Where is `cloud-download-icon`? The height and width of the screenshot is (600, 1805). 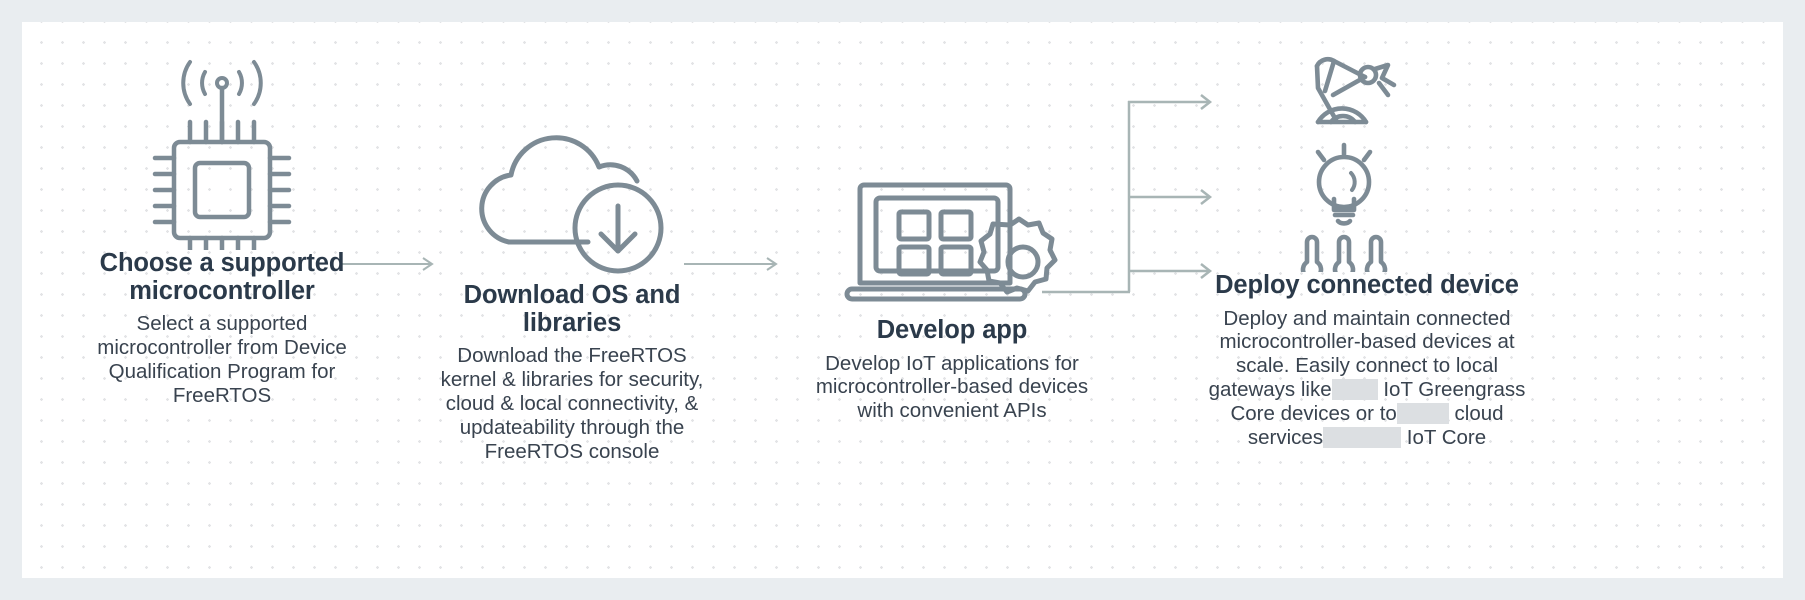
cloud-download-icon is located at coordinates (572, 182).